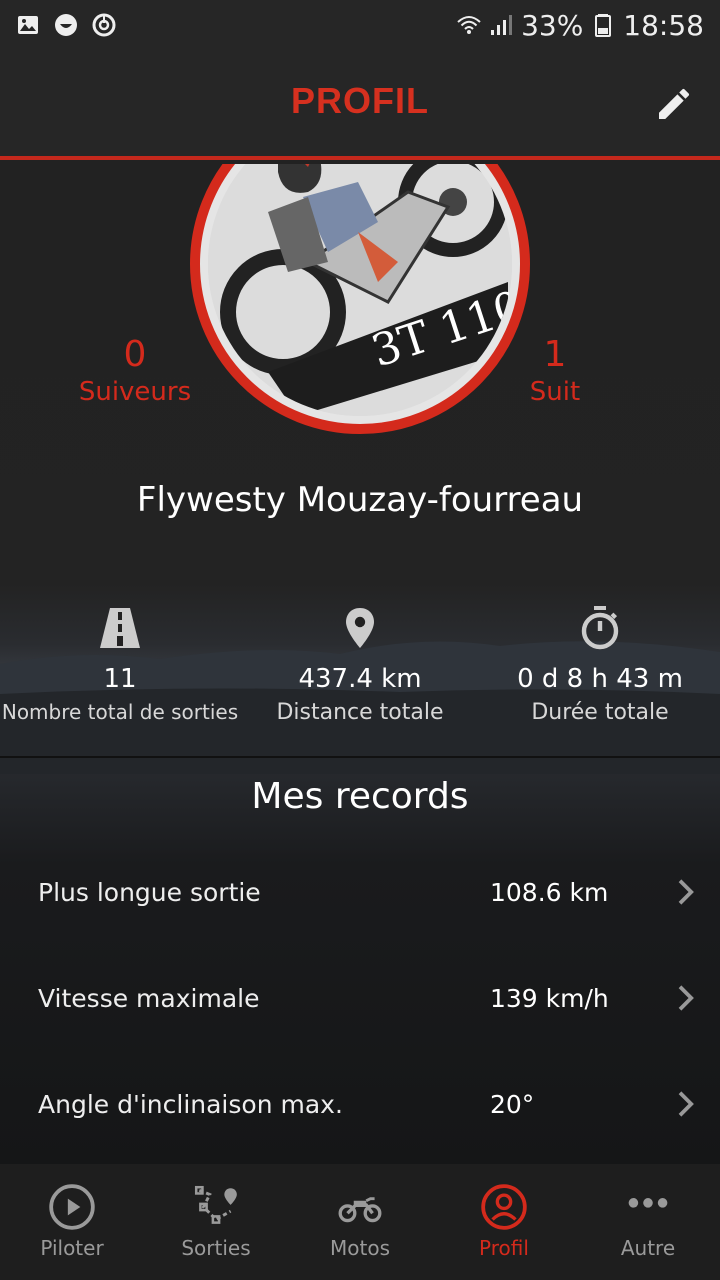  What do you see at coordinates (215, 1204) in the screenshot?
I see `route-icon` at bounding box center [215, 1204].